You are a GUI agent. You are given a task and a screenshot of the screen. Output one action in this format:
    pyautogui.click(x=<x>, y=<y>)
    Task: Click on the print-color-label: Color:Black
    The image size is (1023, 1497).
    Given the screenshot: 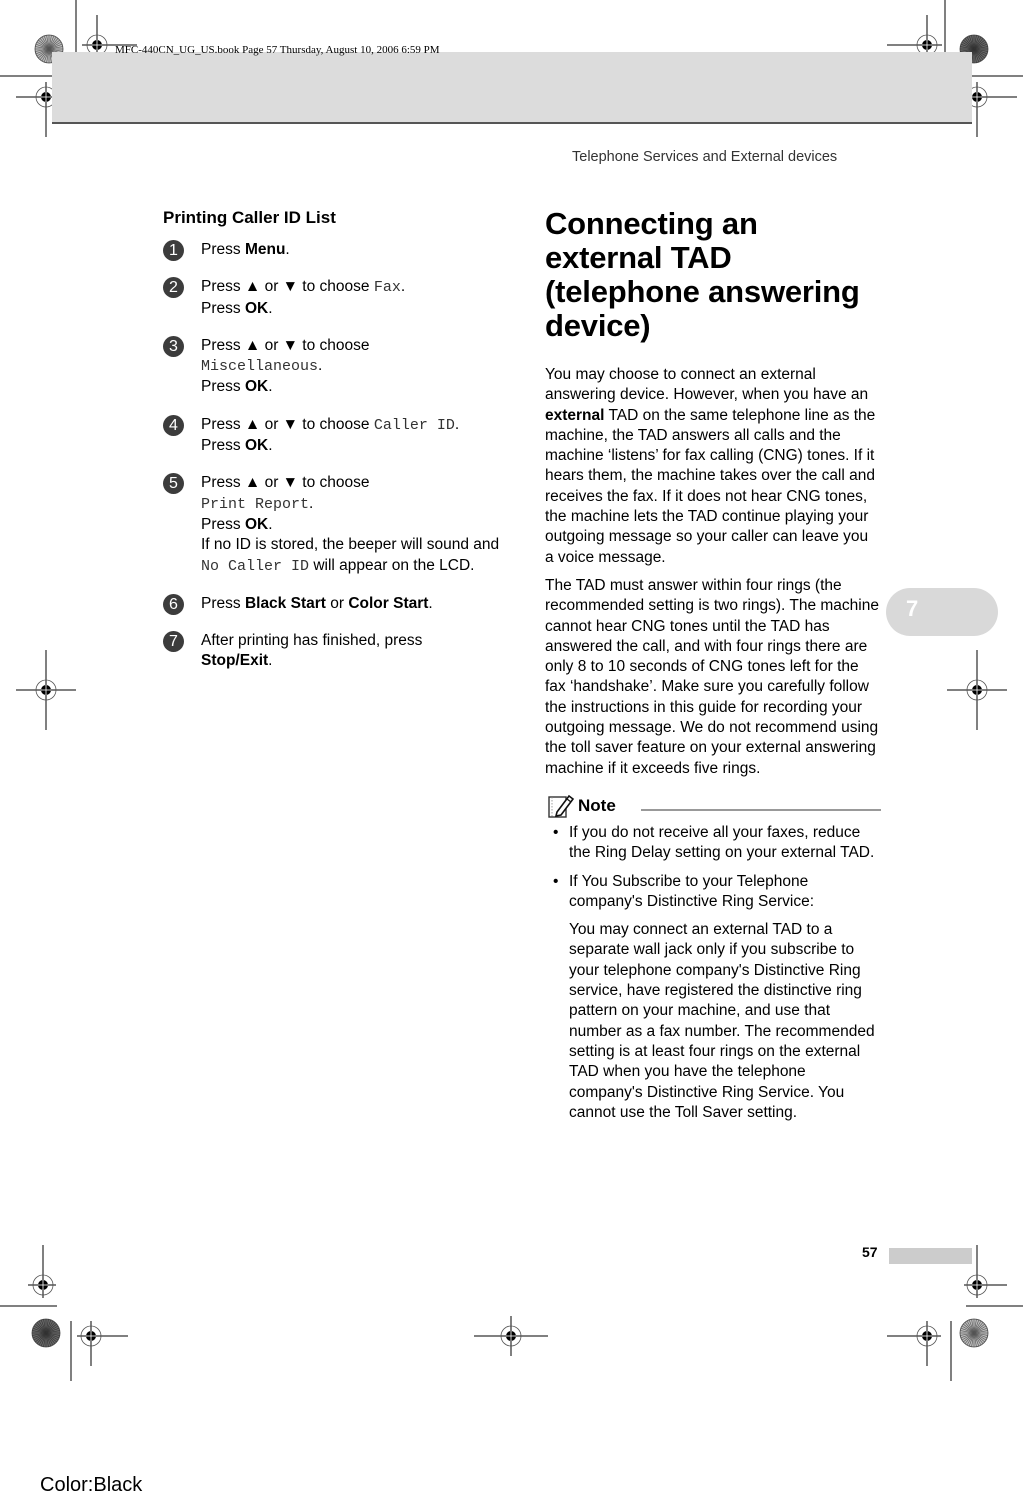 What is the action you would take?
    pyautogui.click(x=91, y=1485)
    